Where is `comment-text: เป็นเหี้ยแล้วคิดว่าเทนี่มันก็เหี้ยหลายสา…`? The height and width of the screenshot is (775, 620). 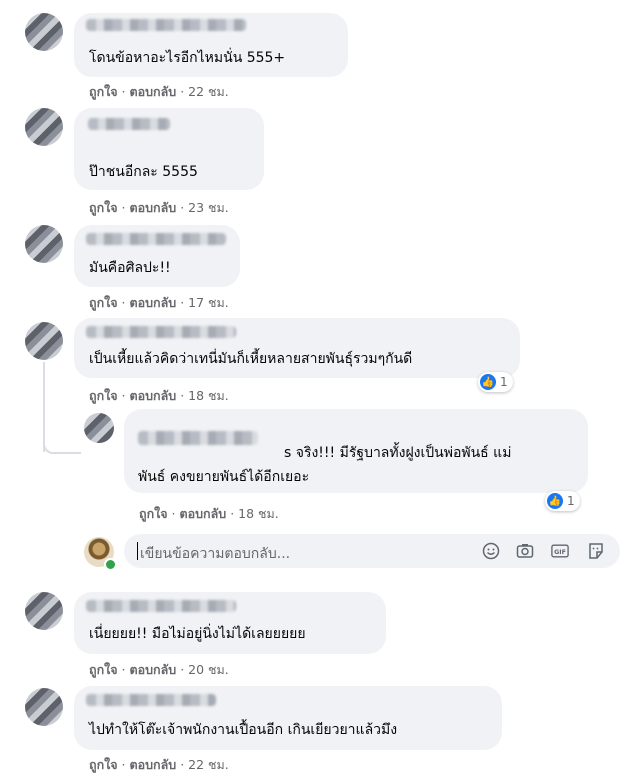 comment-text: เป็นเหี้ยแล้วคิดว่าเทนี่มันก็เหี้ยหลายสา… is located at coordinates (251, 359).